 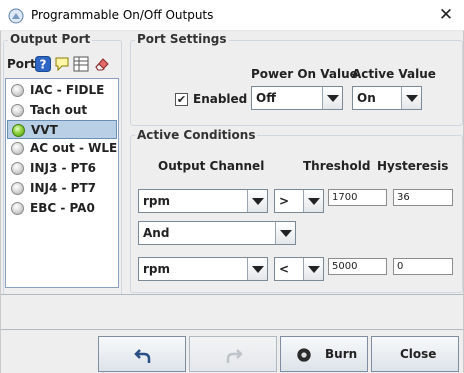 I want to click on port-toolbar-label: Port, so click(x=21, y=64).